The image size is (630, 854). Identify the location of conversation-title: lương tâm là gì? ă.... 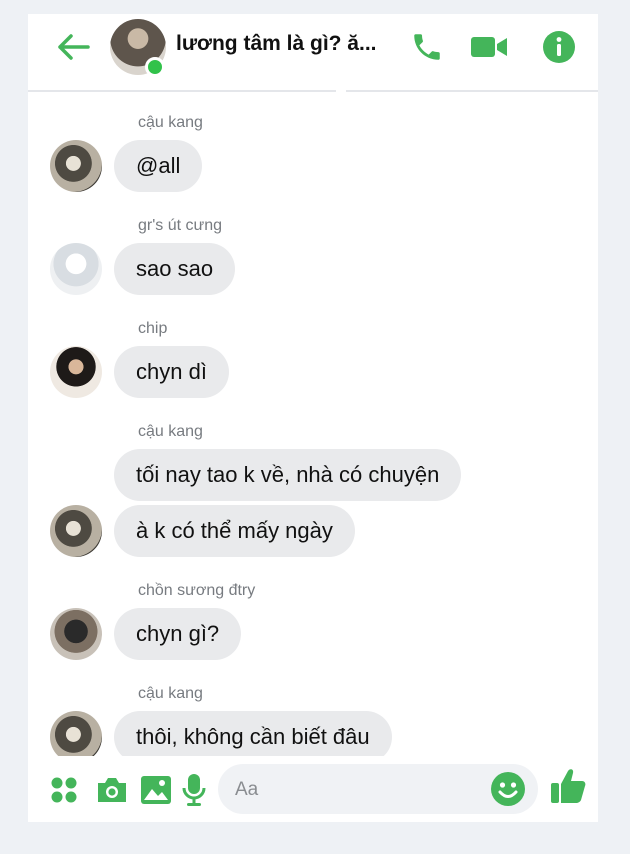
(288, 44).